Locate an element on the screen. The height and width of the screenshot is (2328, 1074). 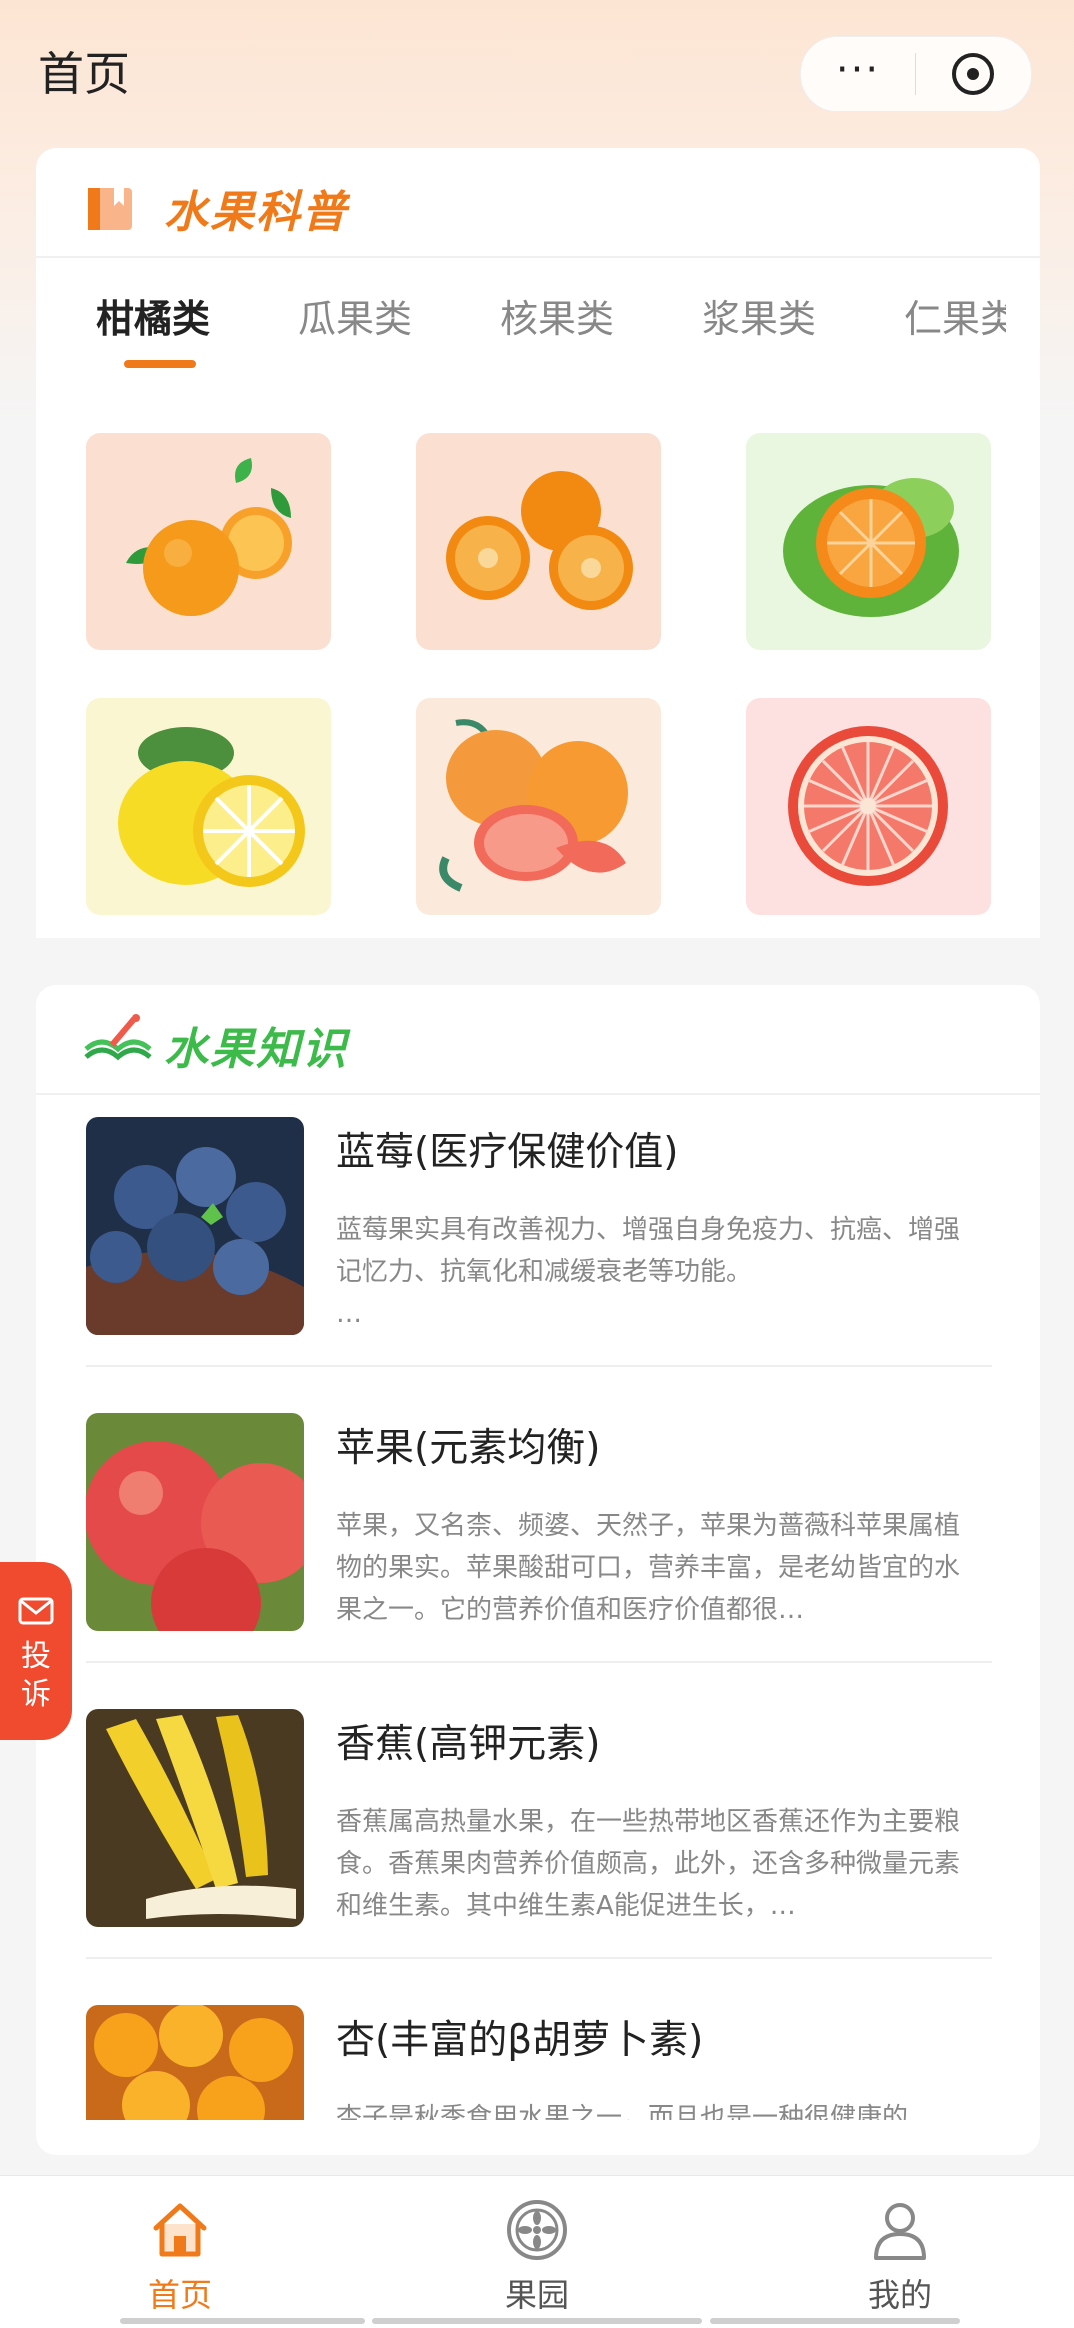
close-circle-icon is located at coordinates (973, 74).